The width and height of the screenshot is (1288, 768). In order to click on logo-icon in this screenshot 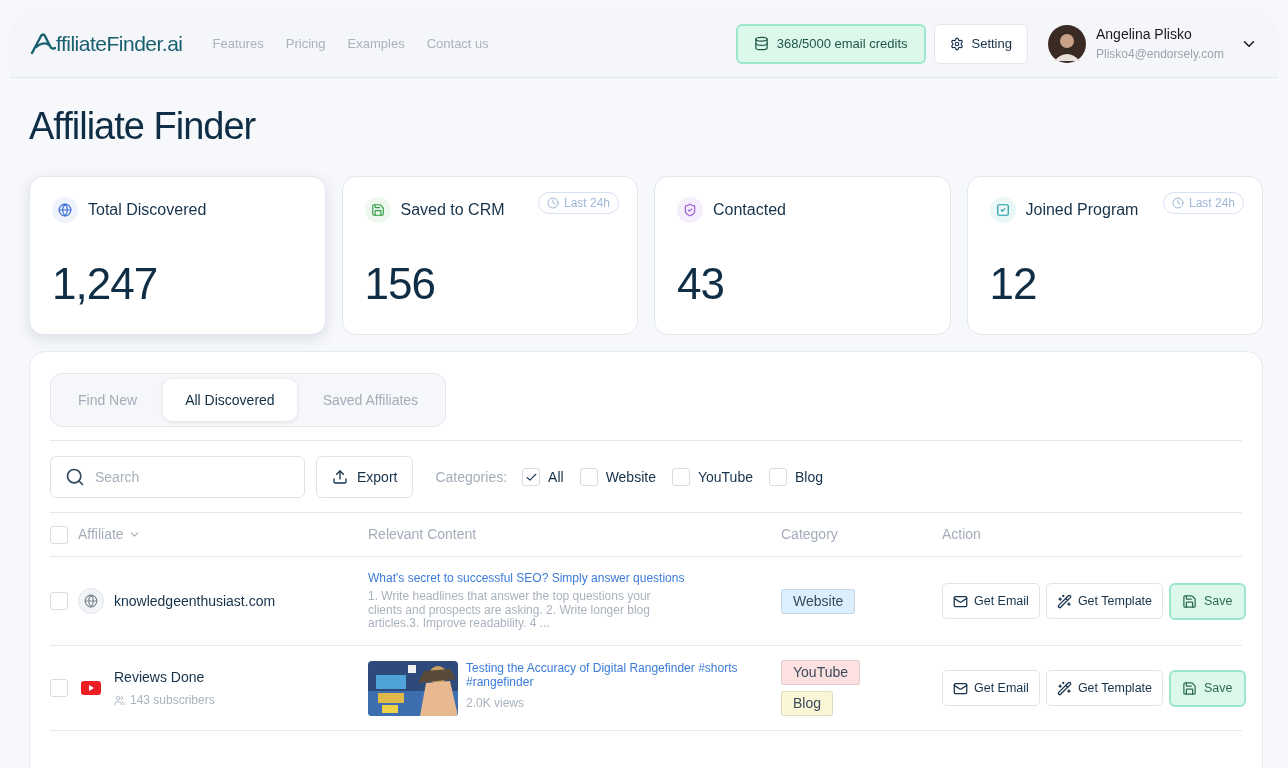, I will do `click(43, 43)`.